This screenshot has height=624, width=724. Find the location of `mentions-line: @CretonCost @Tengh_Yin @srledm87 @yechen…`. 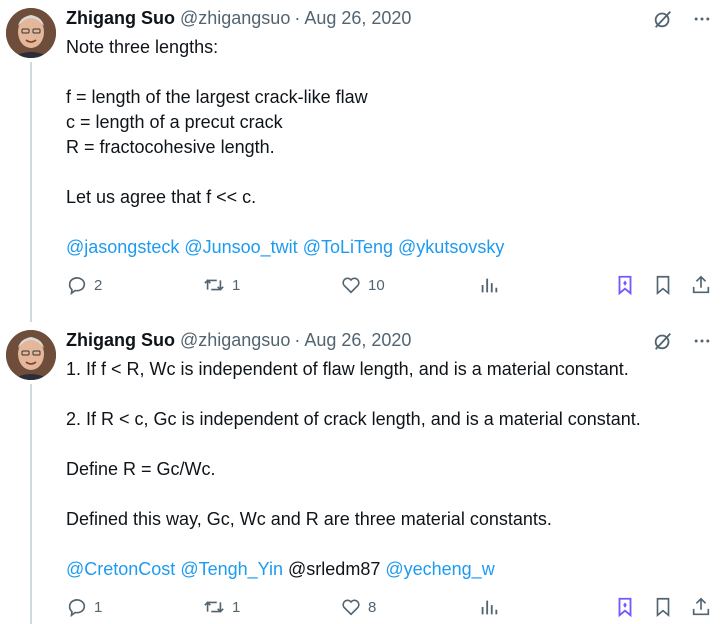

mentions-line: @CretonCost @Tengh_Yin @srledm87 @yechen… is located at coordinates (386, 569).